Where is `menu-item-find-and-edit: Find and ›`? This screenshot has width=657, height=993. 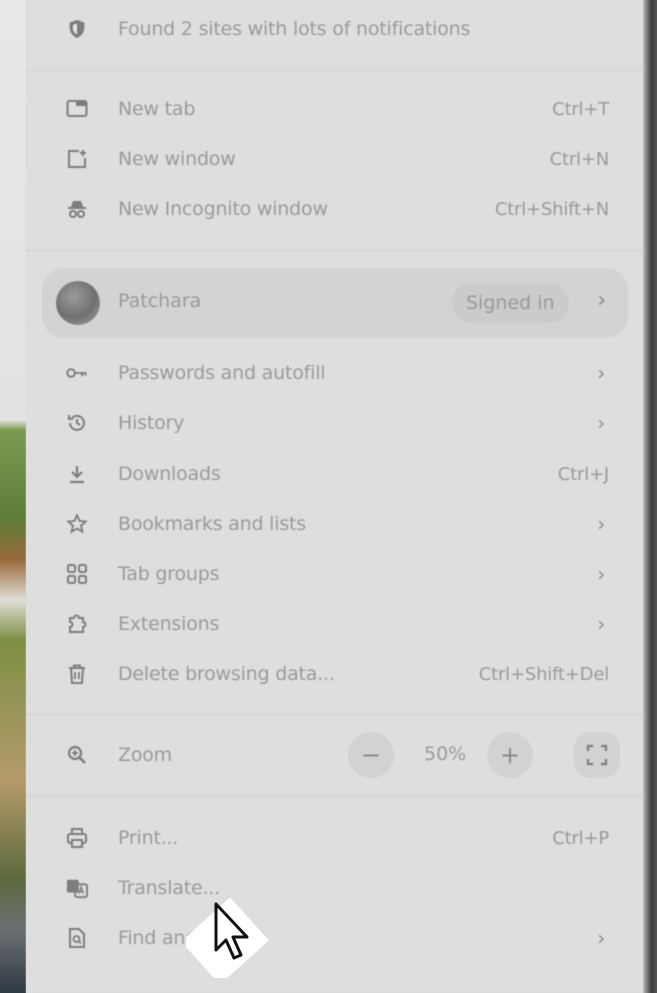
menu-item-find-and-edit: Find and › is located at coordinates (334, 938).